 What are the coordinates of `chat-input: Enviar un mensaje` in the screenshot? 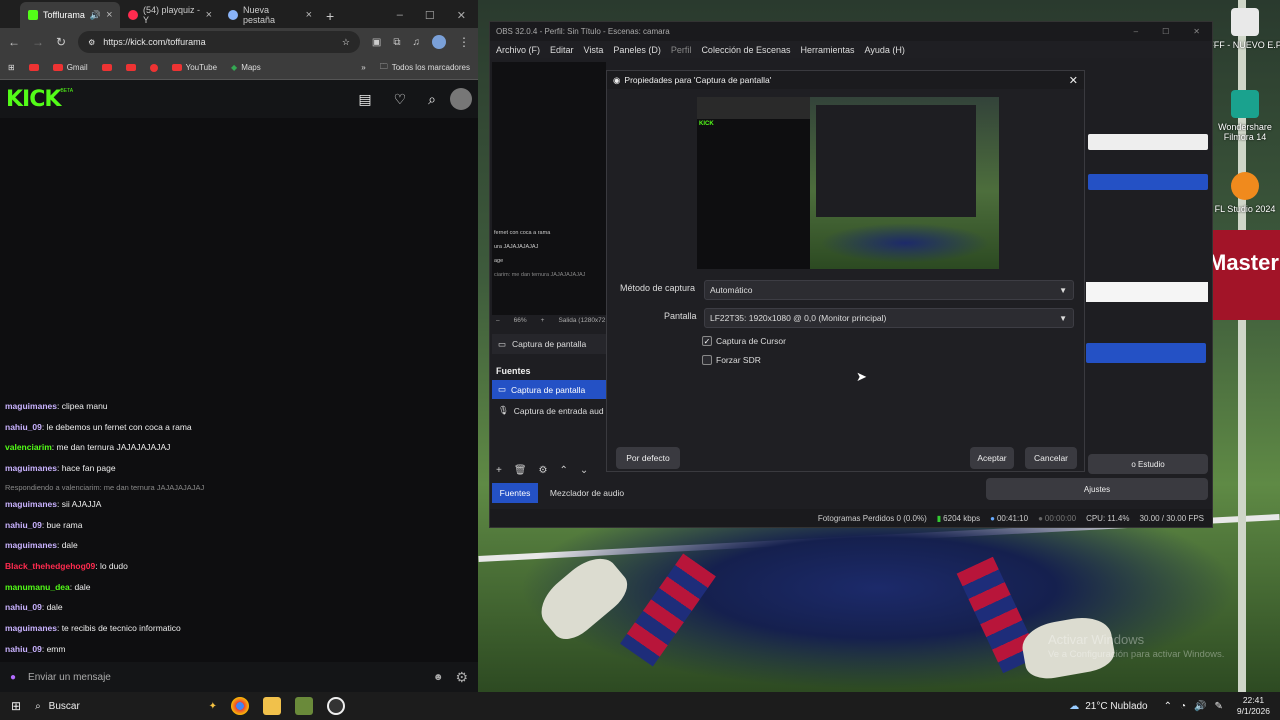 It's located at (224, 677).